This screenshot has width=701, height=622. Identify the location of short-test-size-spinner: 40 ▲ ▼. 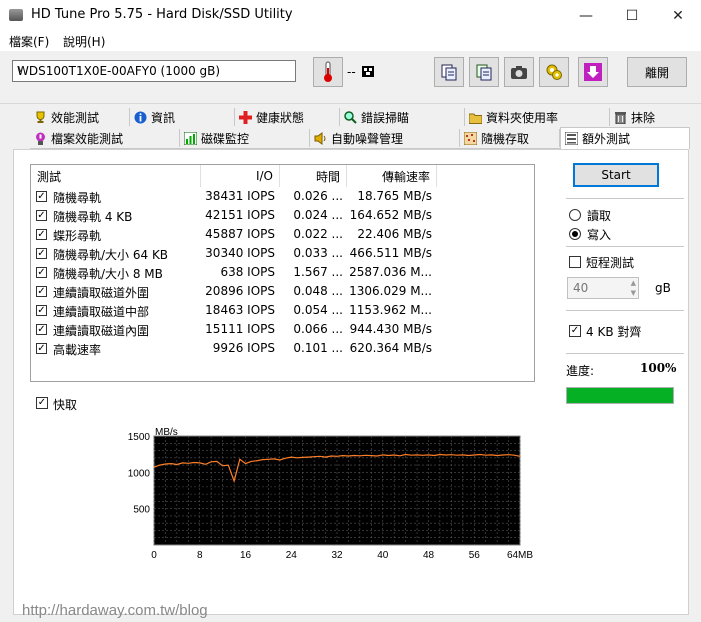
(603, 288).